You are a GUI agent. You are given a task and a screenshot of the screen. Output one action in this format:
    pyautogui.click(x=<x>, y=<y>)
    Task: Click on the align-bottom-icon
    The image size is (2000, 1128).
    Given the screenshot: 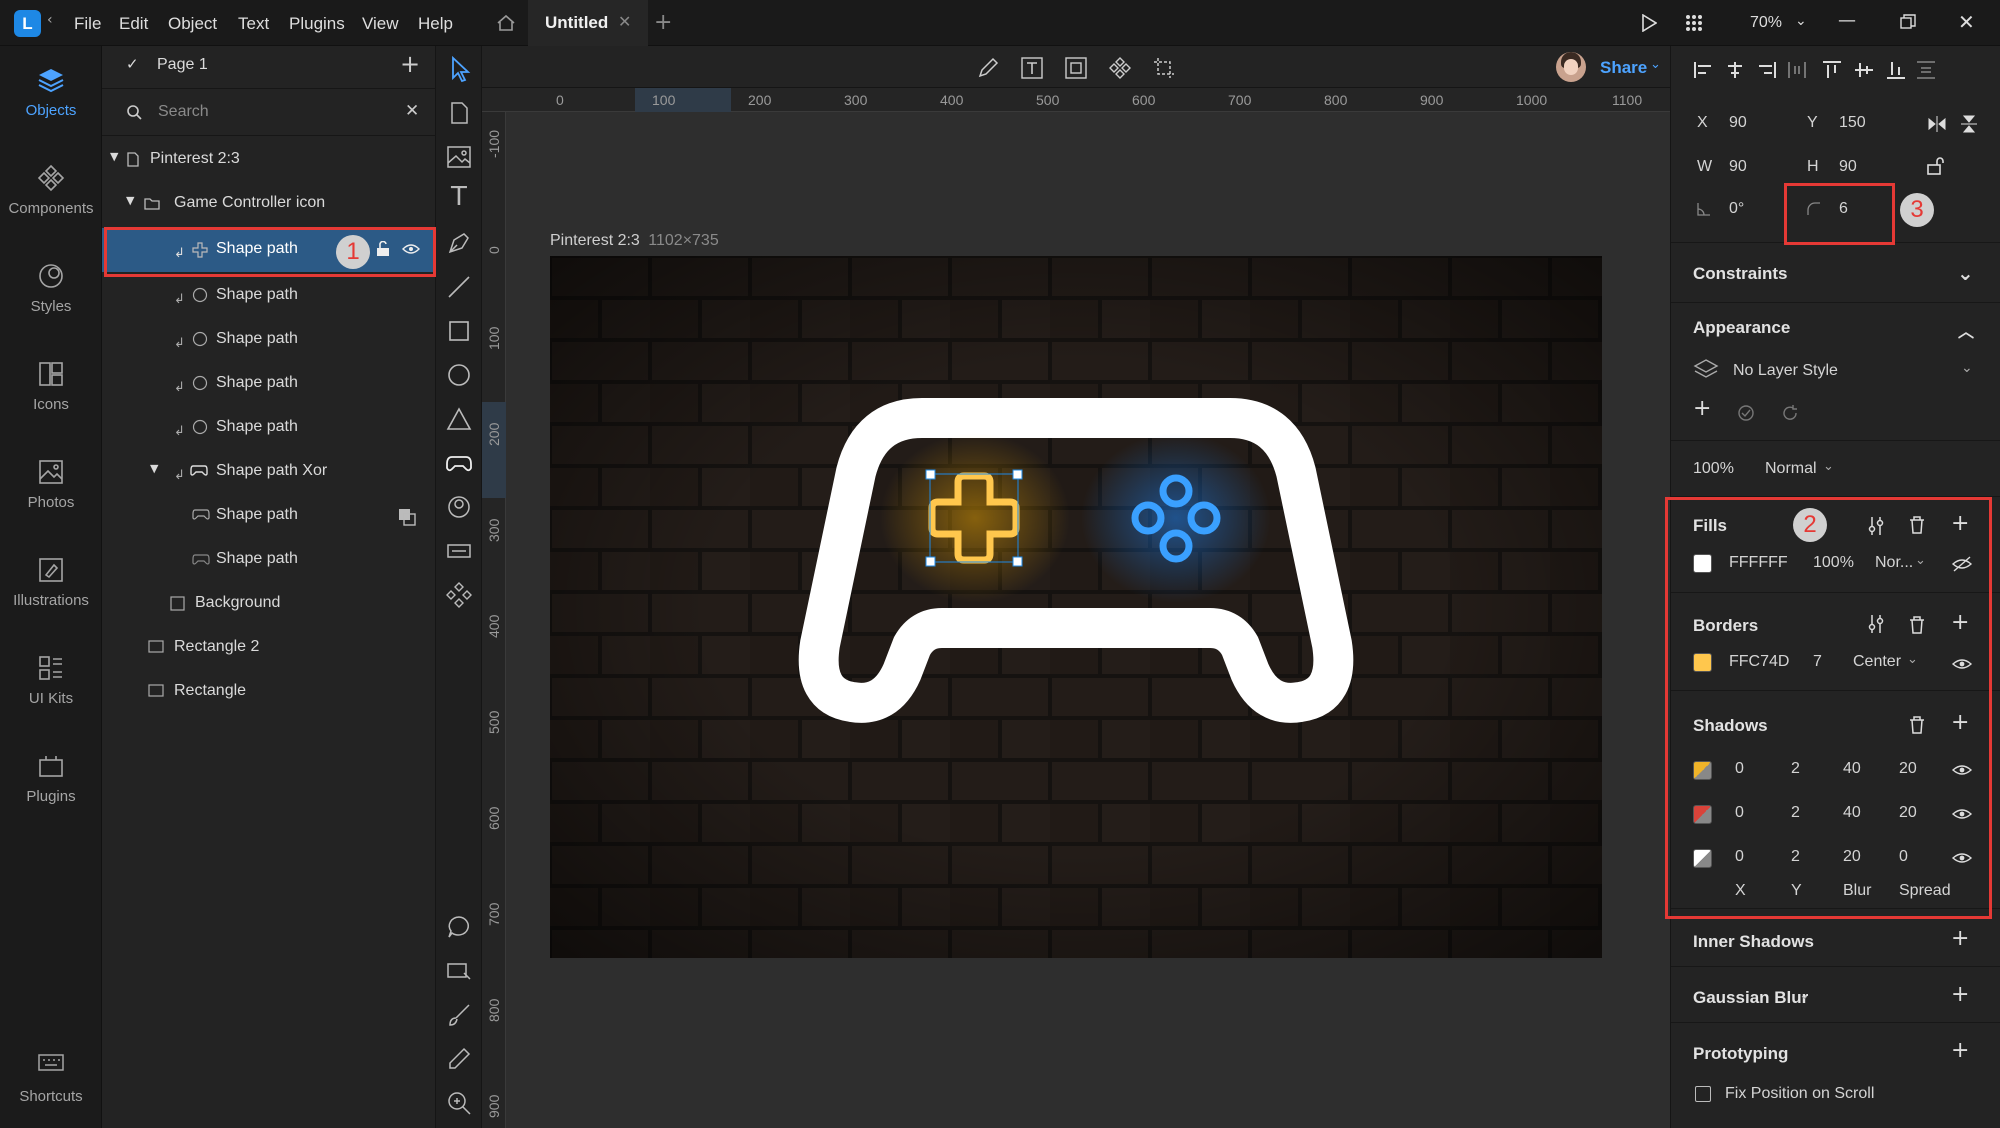 What is the action you would take?
    pyautogui.click(x=1896, y=70)
    